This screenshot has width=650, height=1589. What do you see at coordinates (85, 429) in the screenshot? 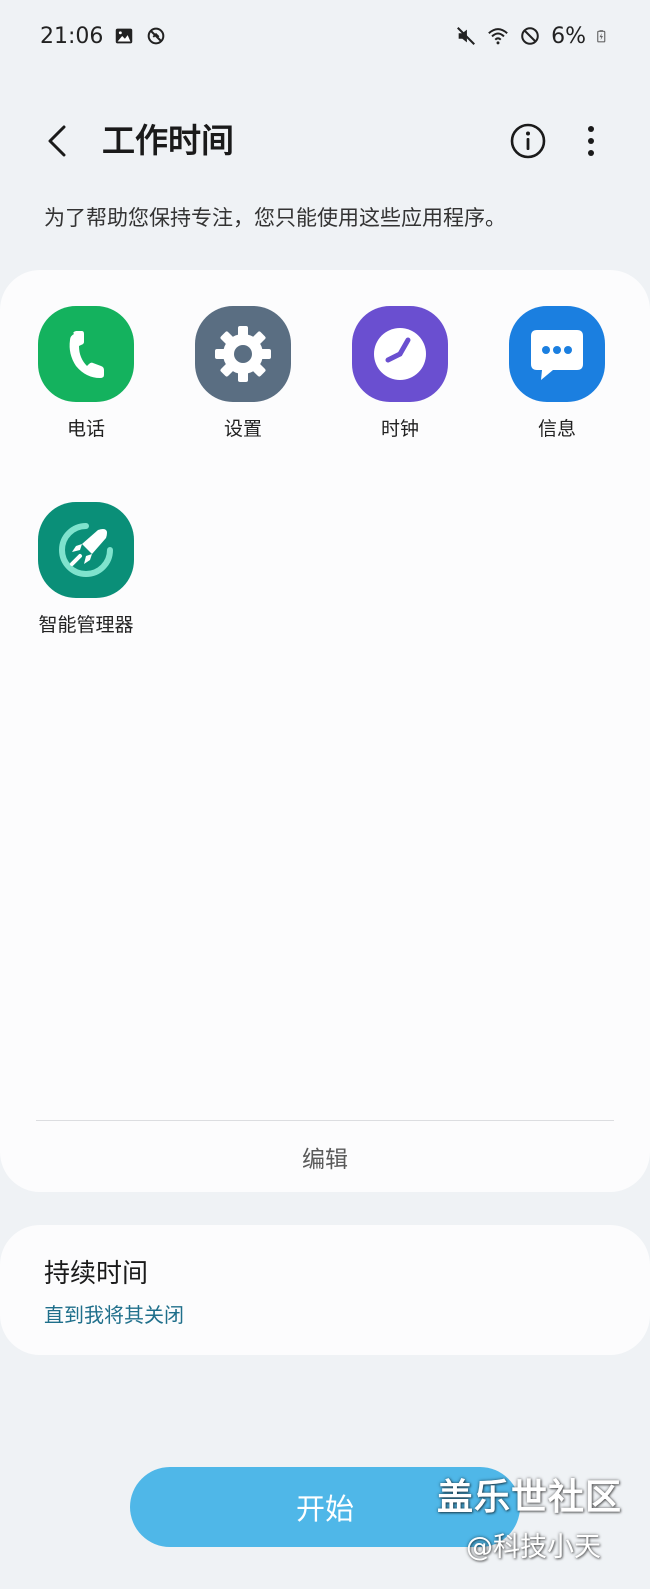
I see `app-label: 电话` at bounding box center [85, 429].